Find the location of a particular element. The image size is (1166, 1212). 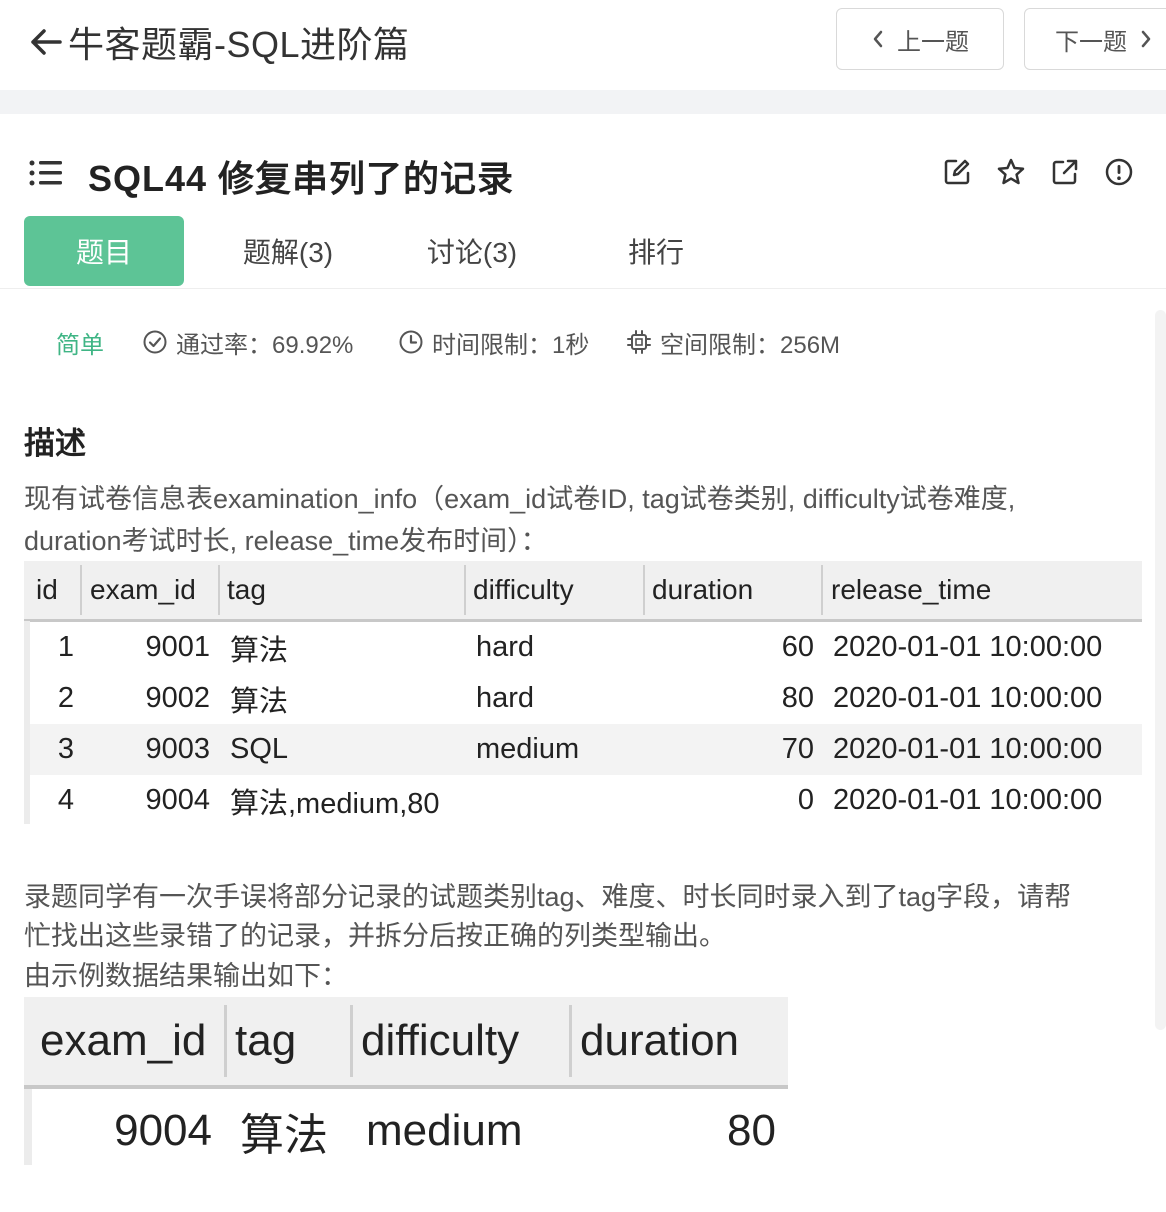

table-cell: 2 is located at coordinates (65, 698).